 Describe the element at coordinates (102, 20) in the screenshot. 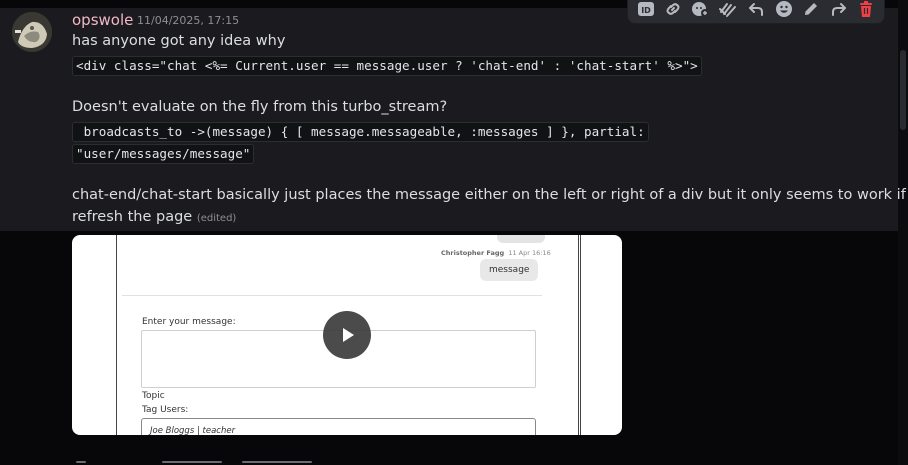

I see `message-author: opswole` at that location.